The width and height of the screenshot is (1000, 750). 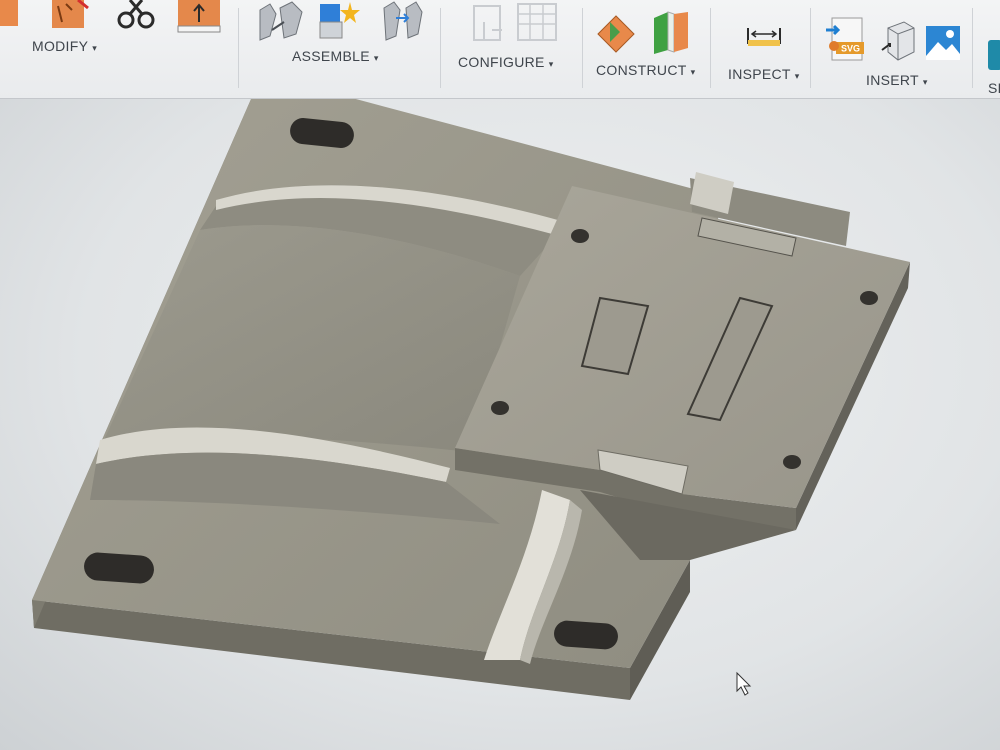 I want to click on mount-hole-bottom-right, so click(x=792, y=462).